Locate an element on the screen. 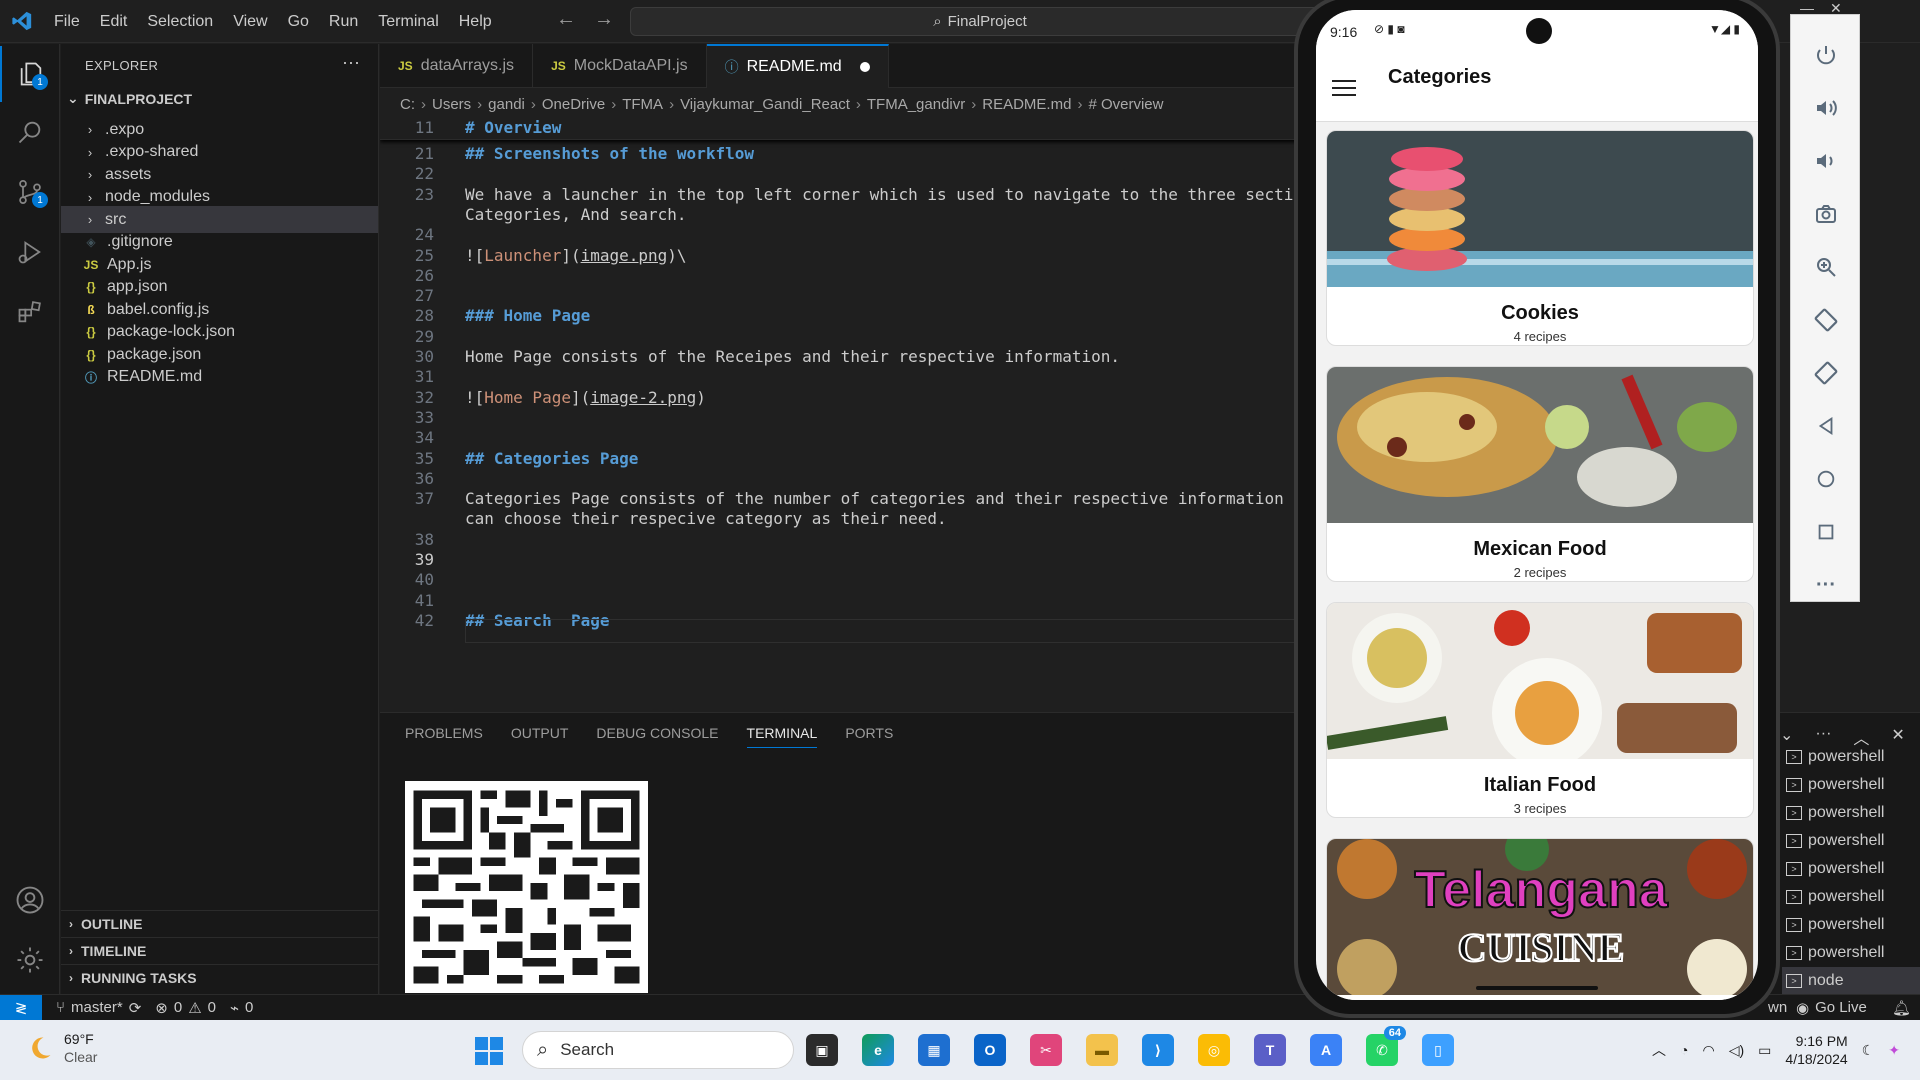  back-triangle-icon is located at coordinates (1826, 426).